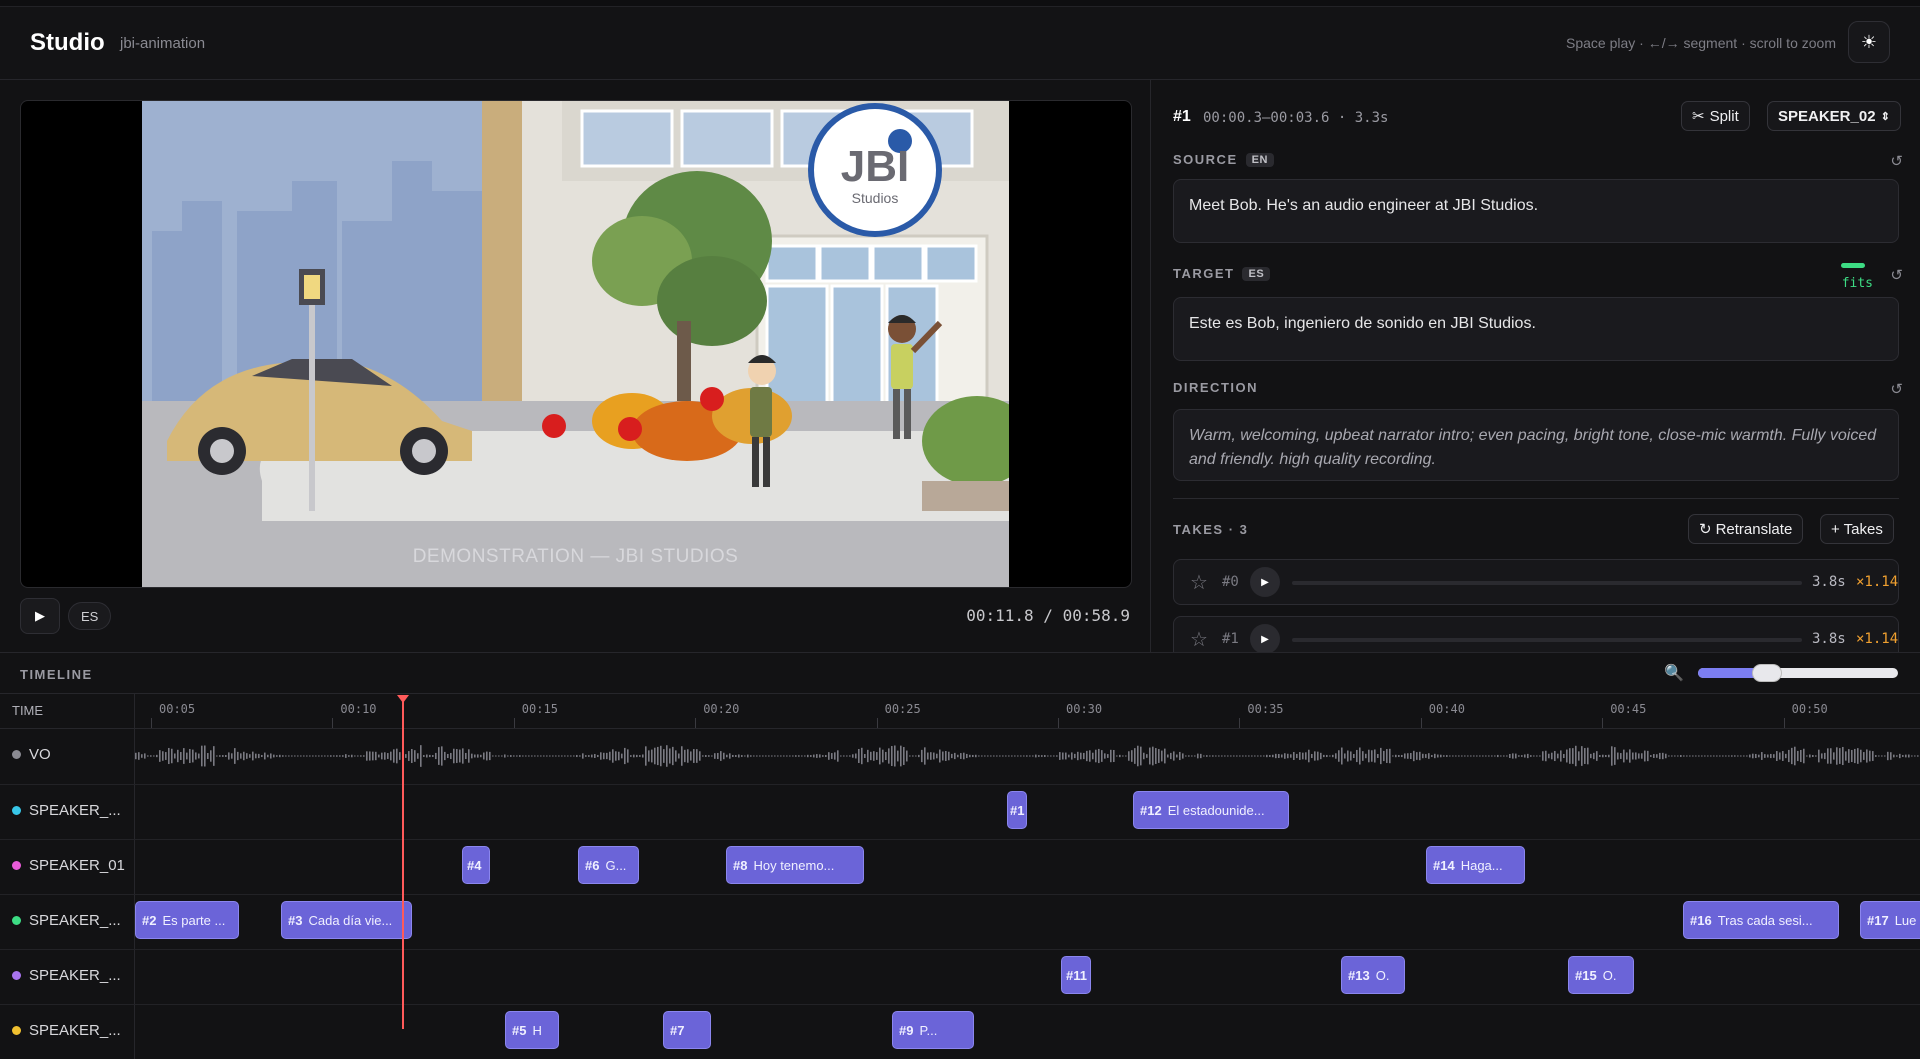 This screenshot has width=1920, height=1059. Describe the element at coordinates (1857, 529) in the screenshot. I see `add-takes-button: + Takes` at that location.